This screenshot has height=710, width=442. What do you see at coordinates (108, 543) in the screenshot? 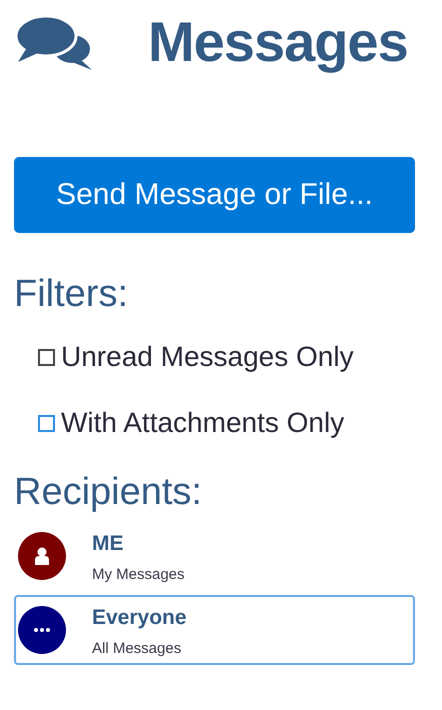
I see `recipient-name: ME` at bounding box center [108, 543].